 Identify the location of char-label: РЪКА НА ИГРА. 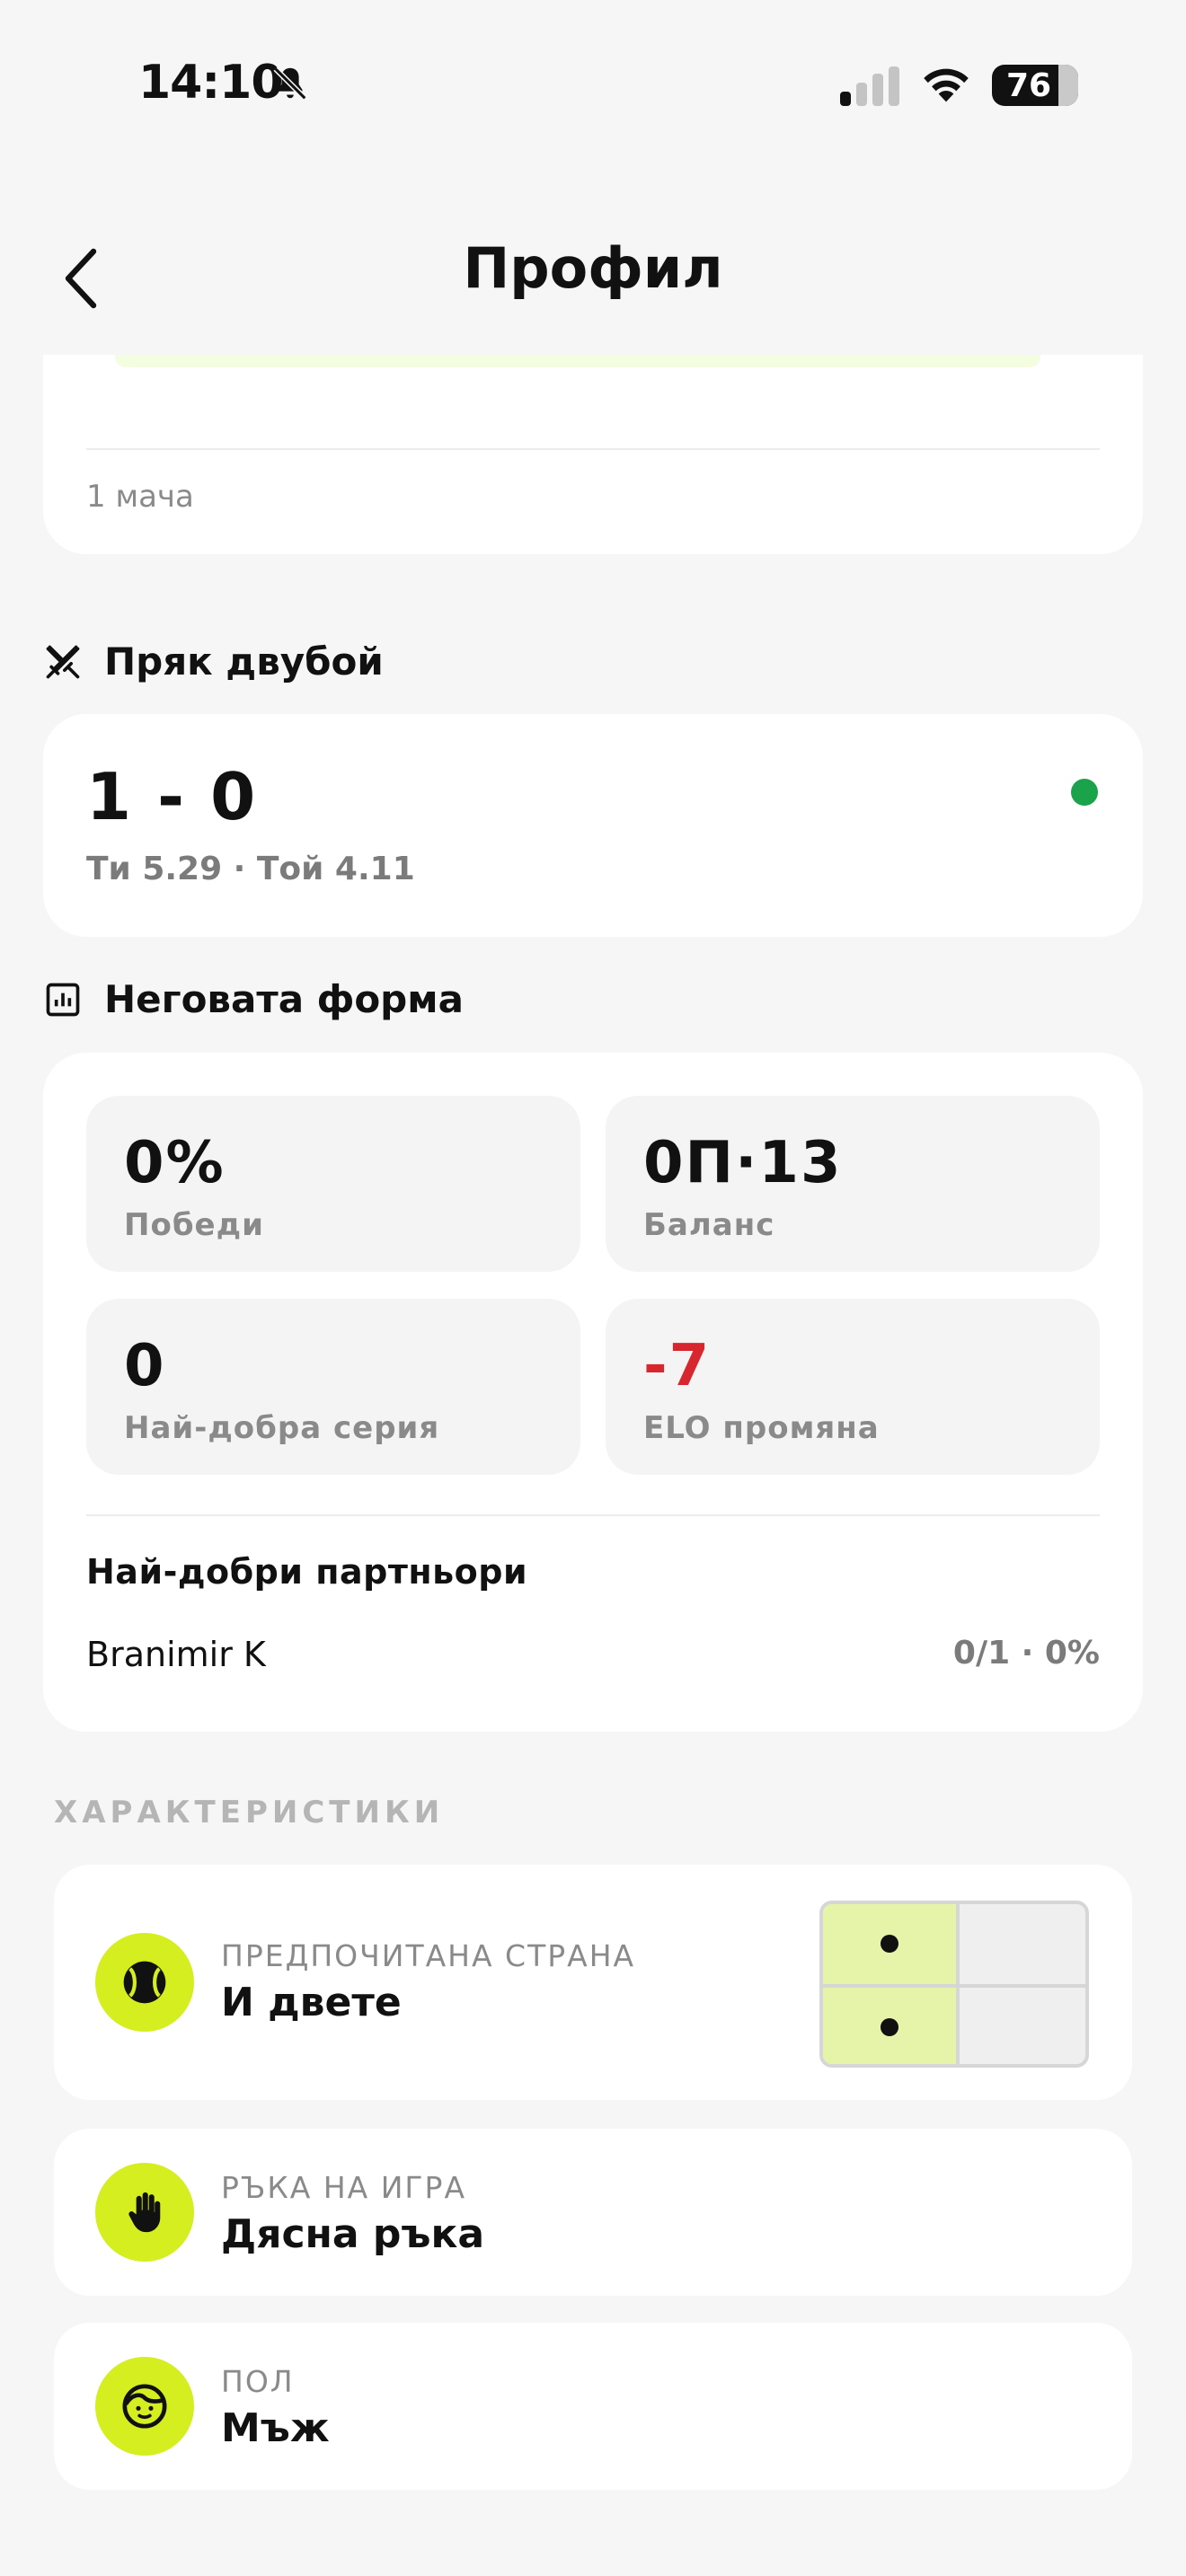
(344, 2187).